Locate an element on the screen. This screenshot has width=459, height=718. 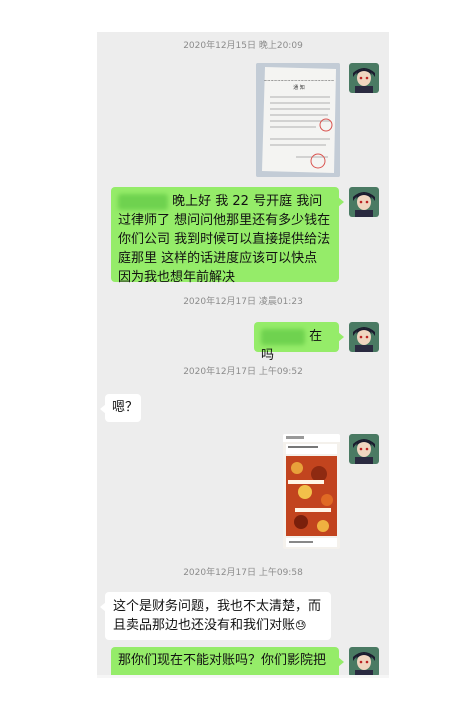
app-screenshot is located at coordinates (311, 491).